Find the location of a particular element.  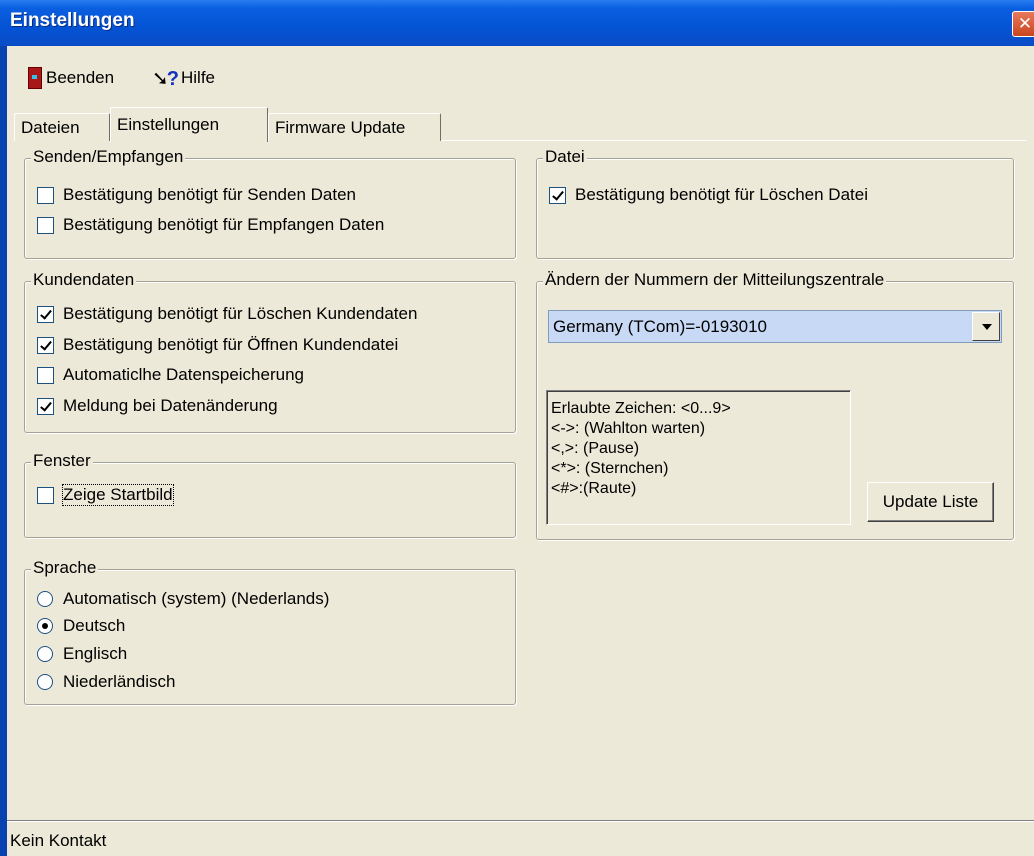

radio-label: Automatisch (system) (Nederlands) is located at coordinates (196, 598).